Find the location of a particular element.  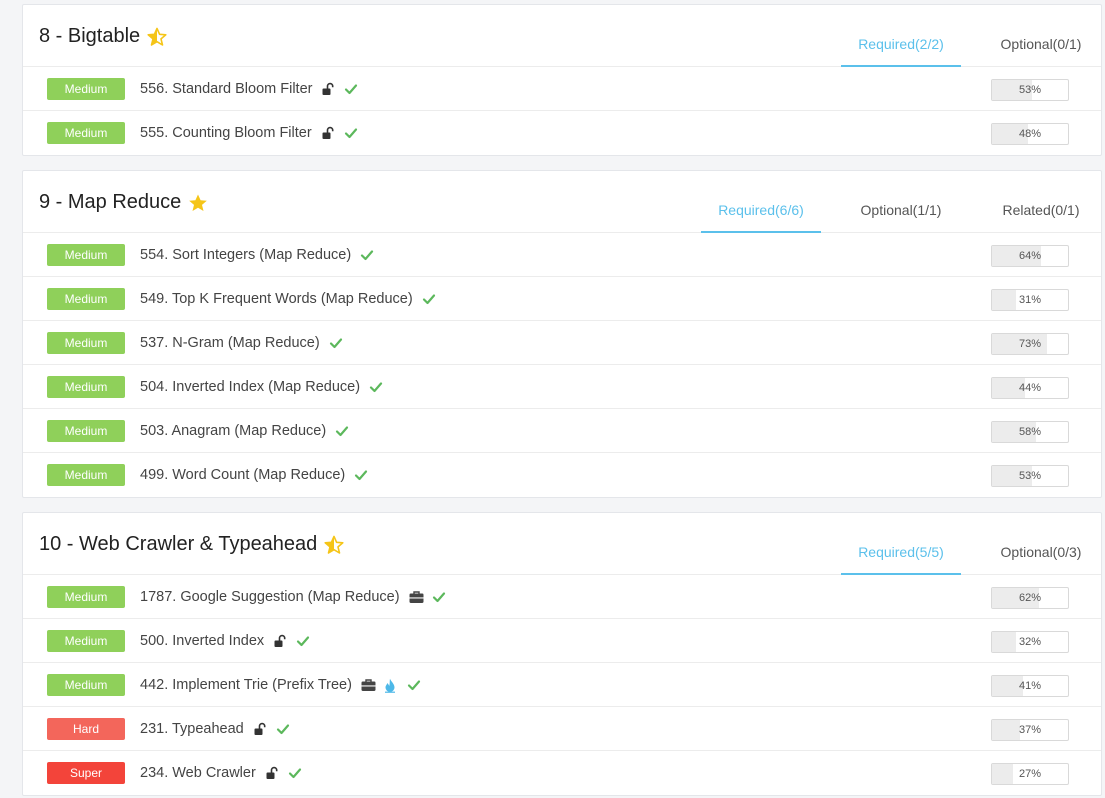

acceptance-rate-bar: 41% is located at coordinates (1030, 686).